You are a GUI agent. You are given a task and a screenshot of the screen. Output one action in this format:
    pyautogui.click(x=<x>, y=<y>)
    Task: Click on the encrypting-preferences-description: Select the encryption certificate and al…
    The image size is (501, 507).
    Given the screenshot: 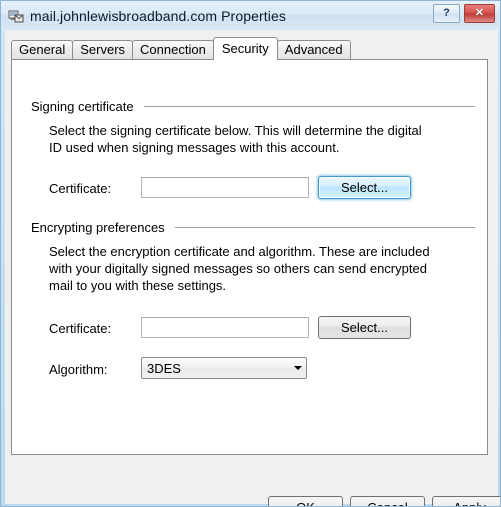 What is the action you would take?
    pyautogui.click(x=249, y=268)
    